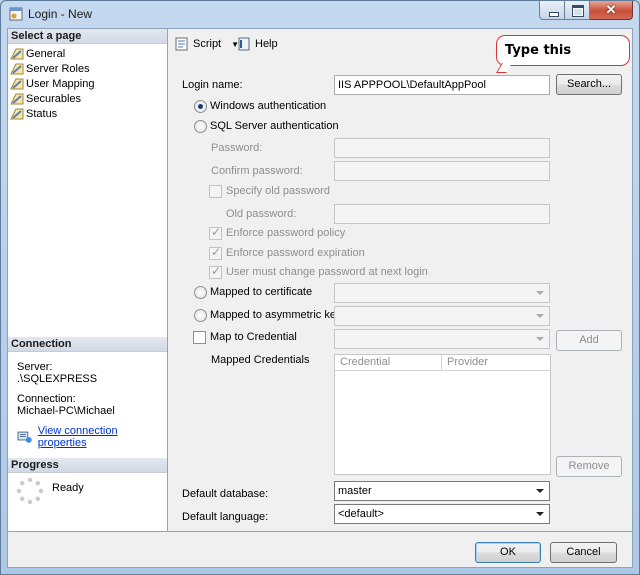  I want to click on must-change-checkbox: ✓, so click(215, 271).